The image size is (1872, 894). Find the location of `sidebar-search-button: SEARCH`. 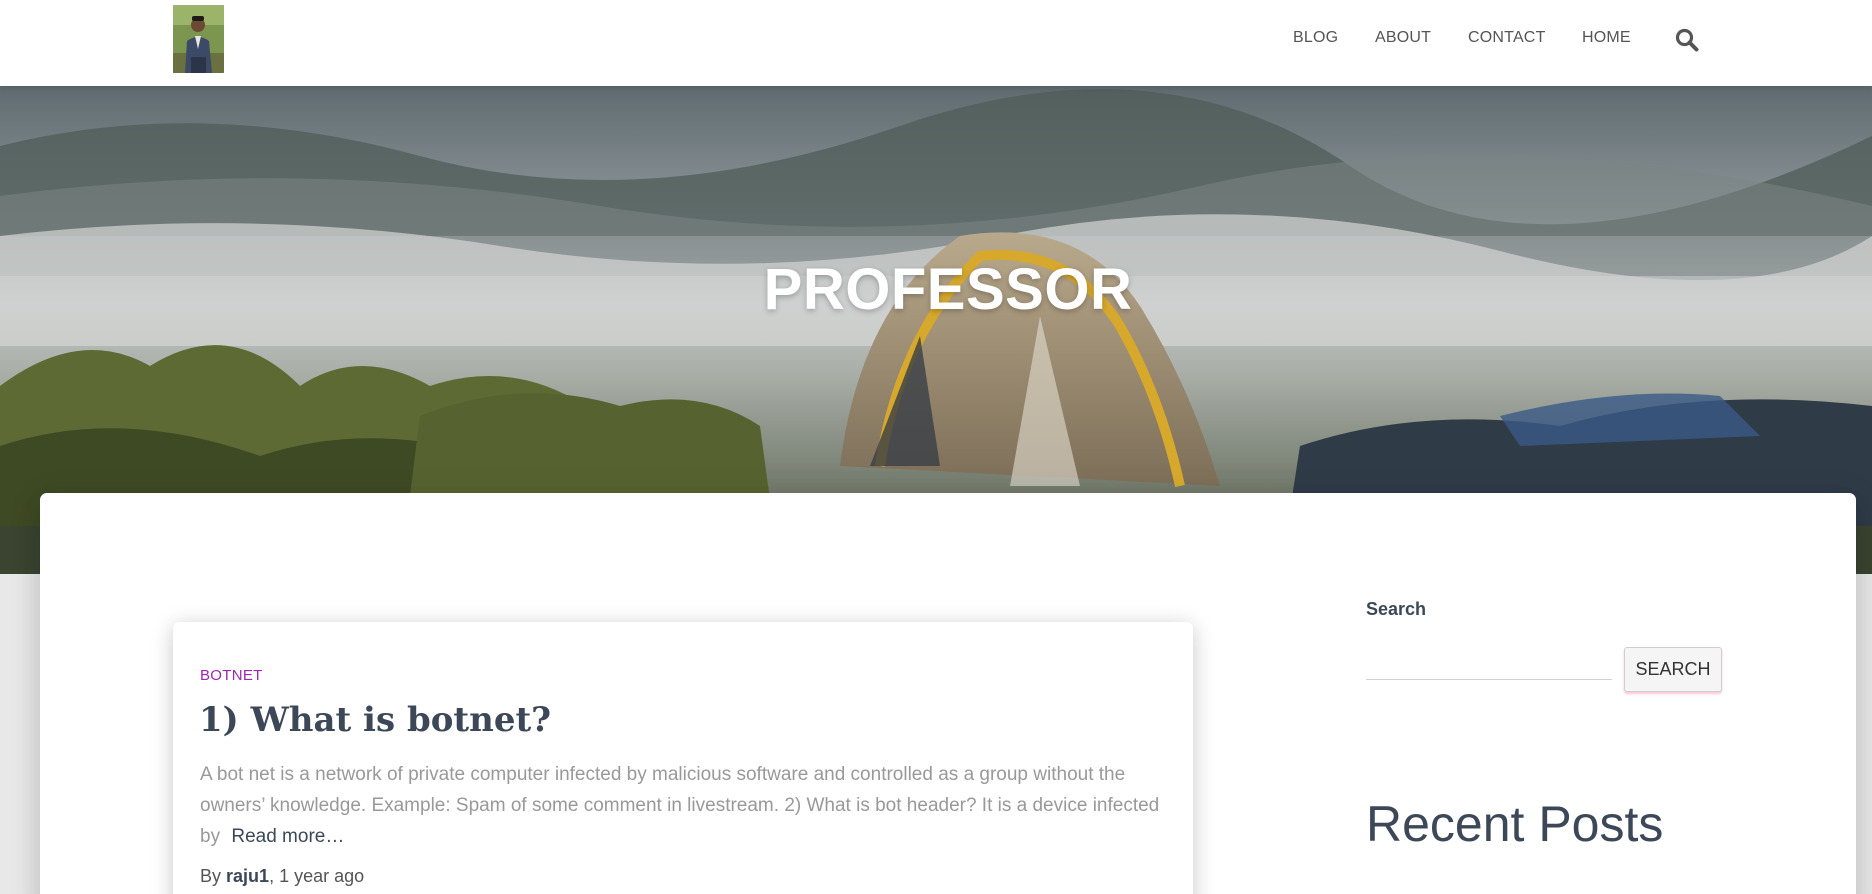

sidebar-search-button: SEARCH is located at coordinates (1673, 669).